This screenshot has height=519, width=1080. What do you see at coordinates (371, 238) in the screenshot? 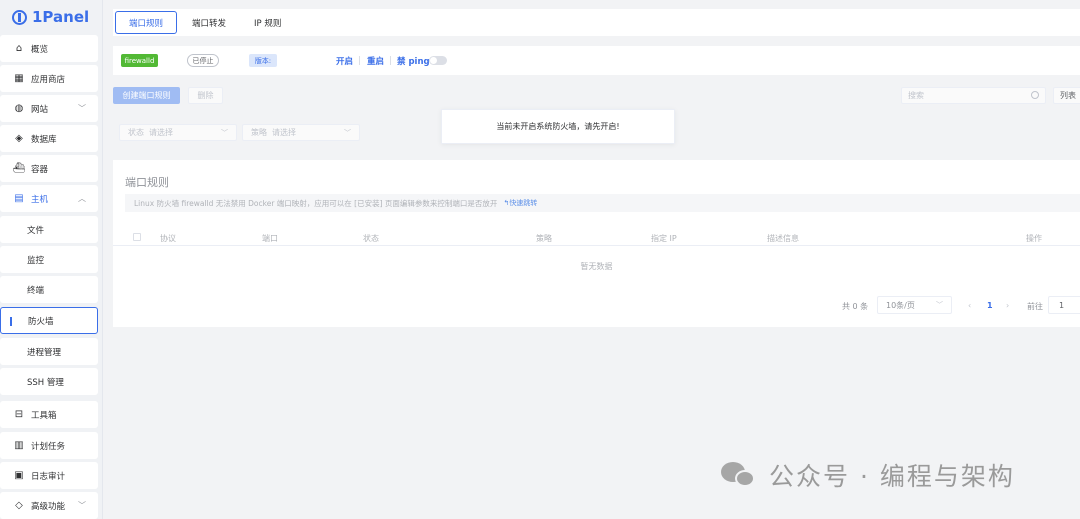
I see `column-status: 状态` at bounding box center [371, 238].